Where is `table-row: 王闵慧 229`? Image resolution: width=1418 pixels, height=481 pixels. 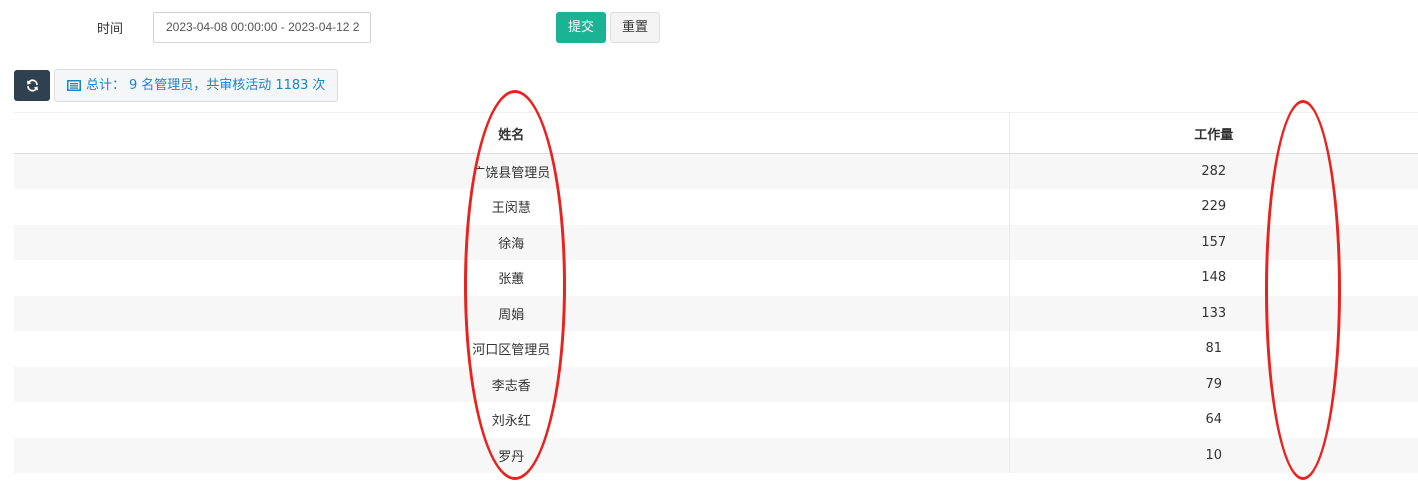 table-row: 王闵慧 229 is located at coordinates (716, 207).